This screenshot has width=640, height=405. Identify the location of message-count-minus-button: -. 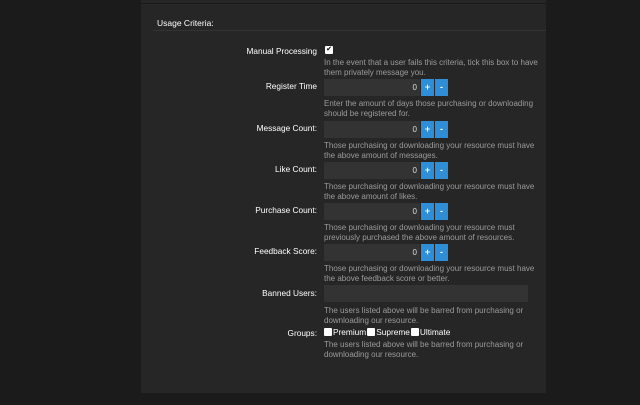
(441, 129).